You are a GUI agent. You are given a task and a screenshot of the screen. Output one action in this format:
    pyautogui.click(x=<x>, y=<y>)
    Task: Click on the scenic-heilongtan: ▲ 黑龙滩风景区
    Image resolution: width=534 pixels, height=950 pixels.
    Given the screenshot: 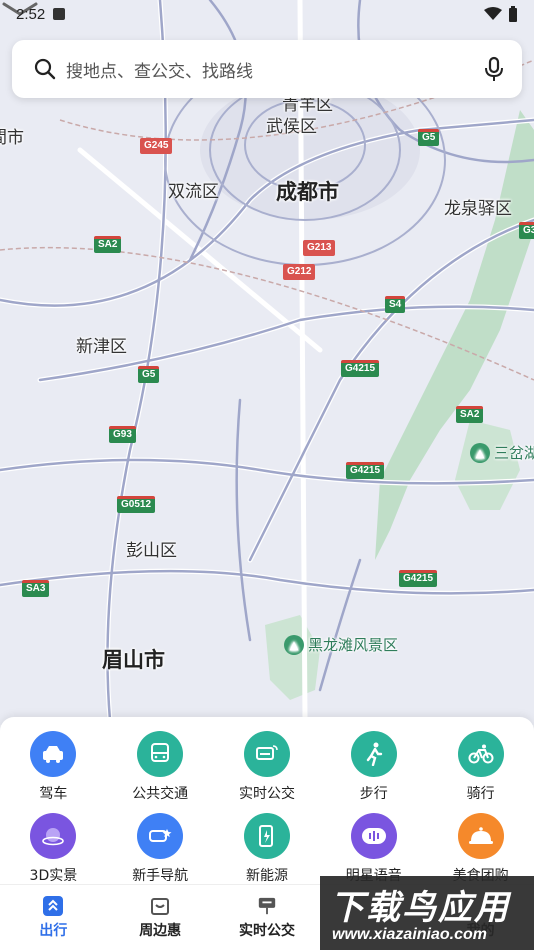 What is the action you would take?
    pyautogui.click(x=341, y=644)
    